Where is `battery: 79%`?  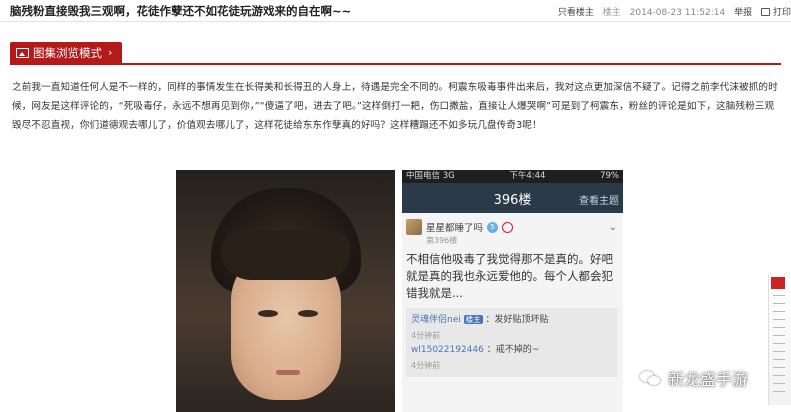 battery: 79% is located at coordinates (609, 176).